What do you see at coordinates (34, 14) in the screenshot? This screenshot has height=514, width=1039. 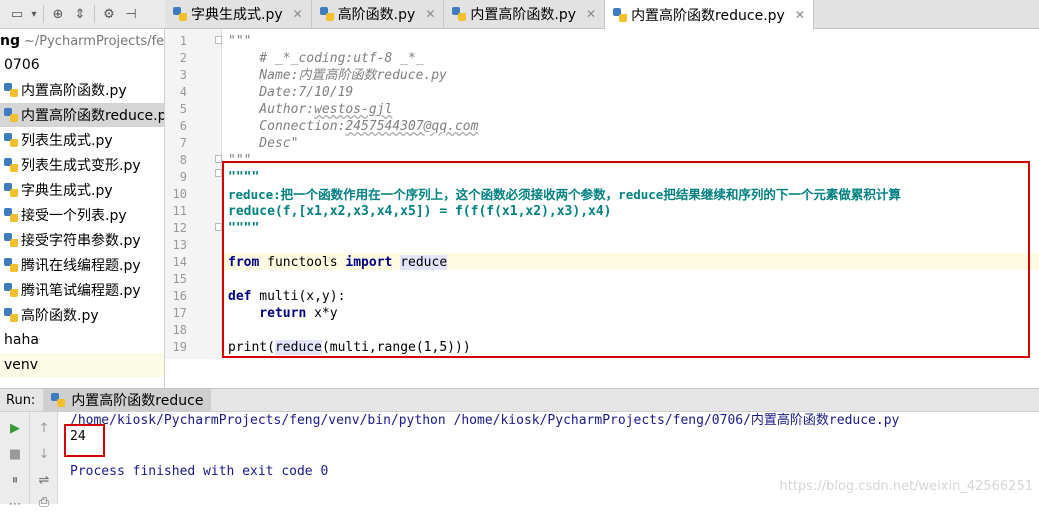 I see `dropdown-arrow-icon: ▾` at bounding box center [34, 14].